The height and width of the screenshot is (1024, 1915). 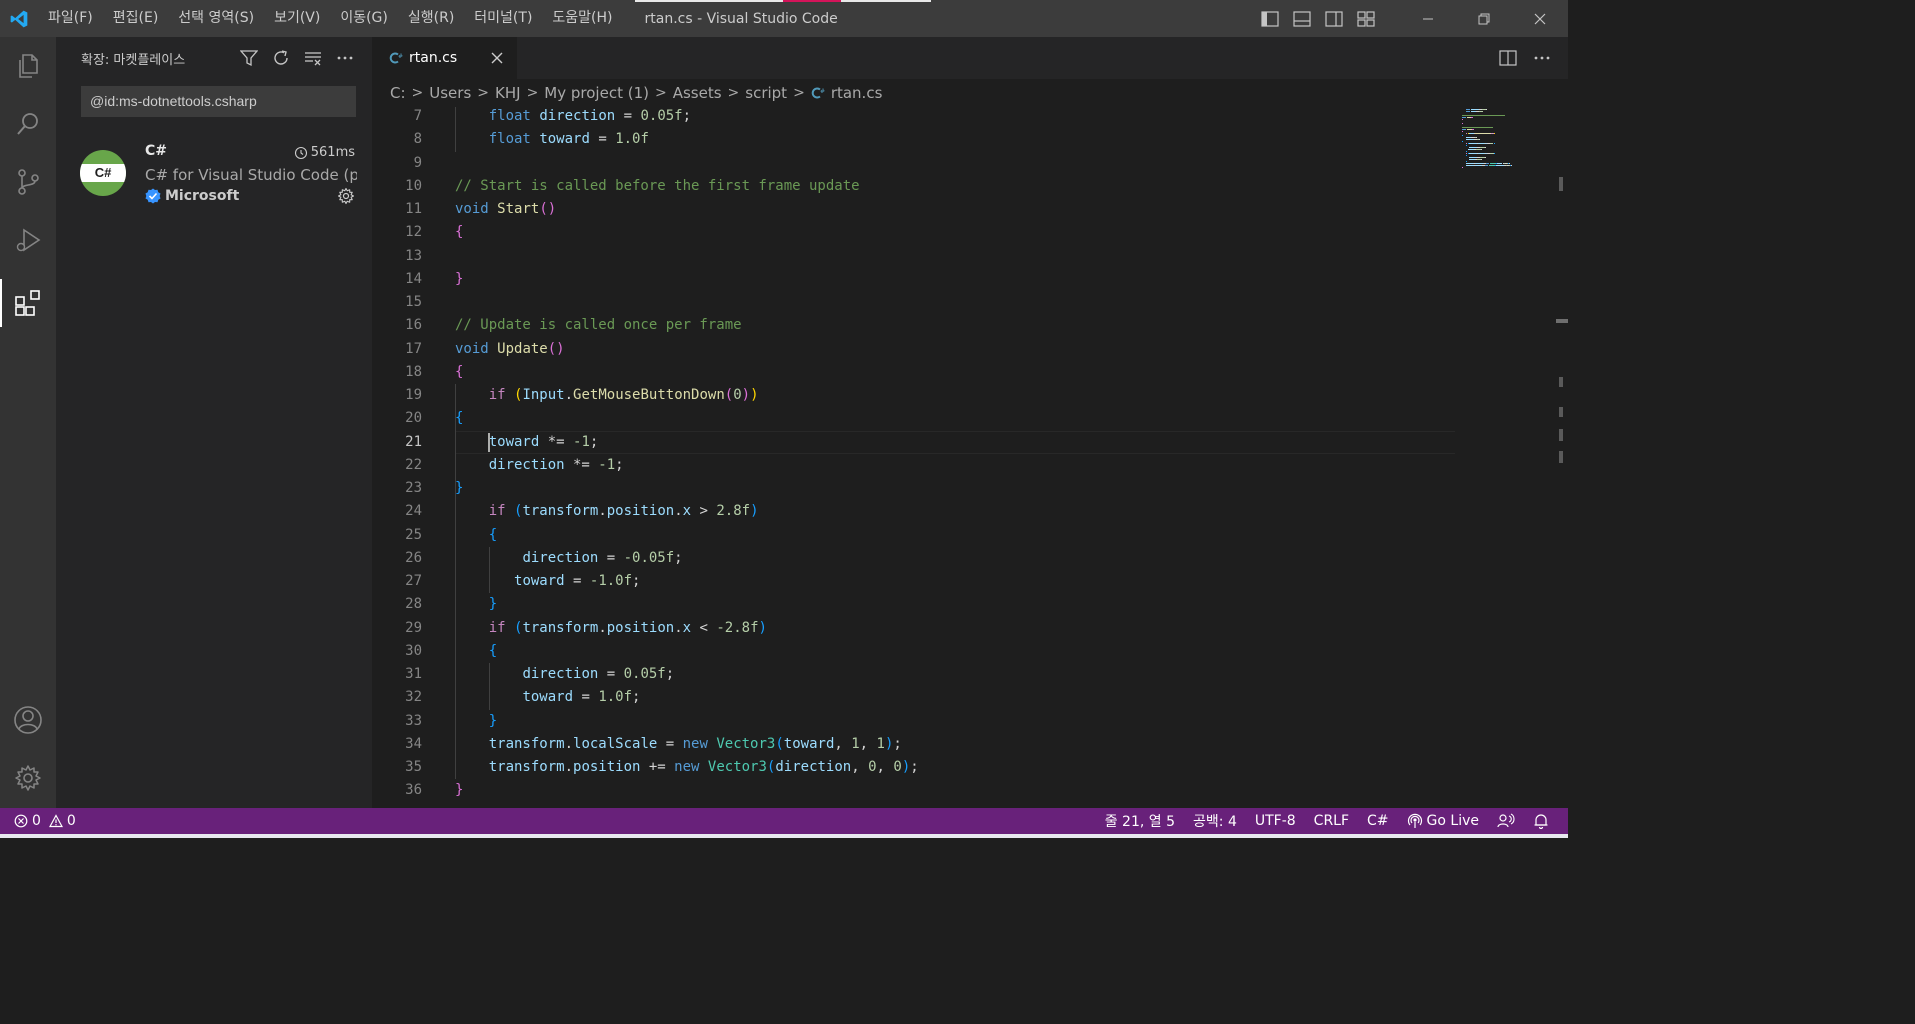 I want to click on go-live-button: Go Live, so click(x=1443, y=821).